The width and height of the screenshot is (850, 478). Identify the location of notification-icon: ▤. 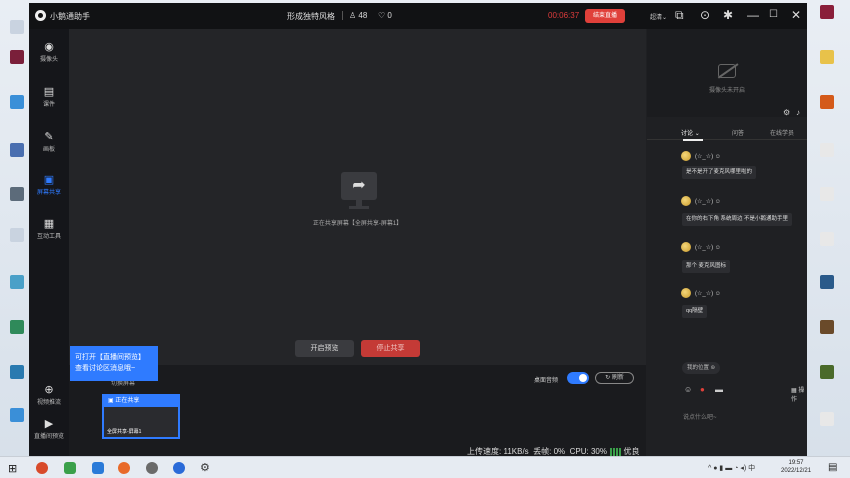
(834, 468).